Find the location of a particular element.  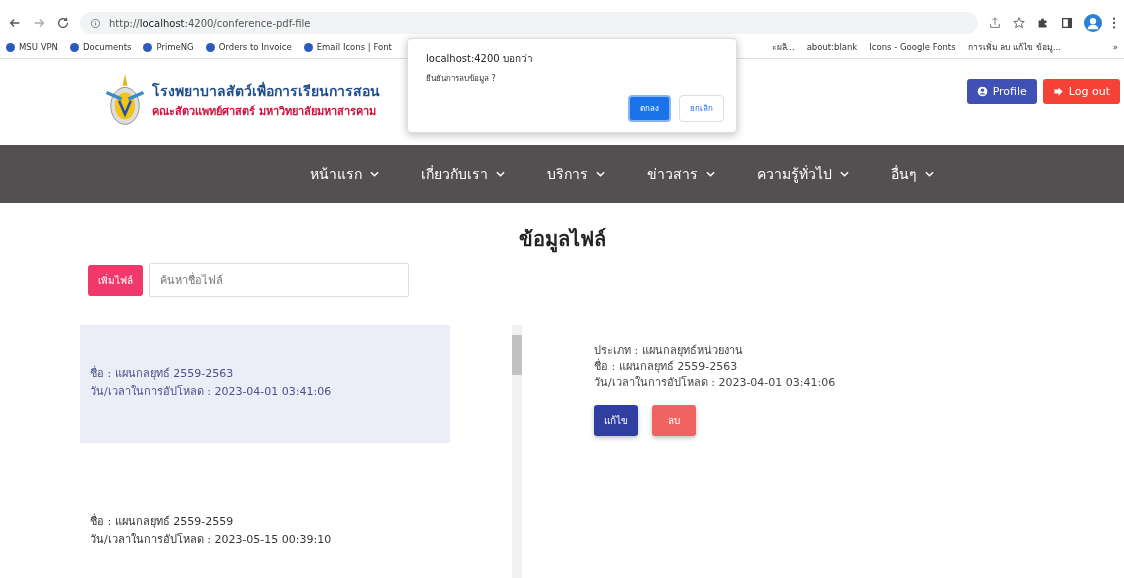

file-type: ประเภท : แผนกลยุทธ์หน่วยงาน is located at coordinates (669, 350).